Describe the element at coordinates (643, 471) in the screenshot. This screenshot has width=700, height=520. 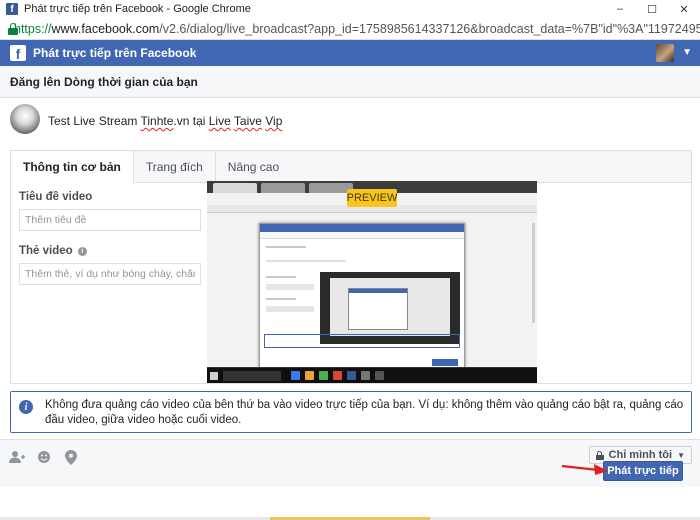
I see `go-live-button: Phát trực tiếp` at that location.